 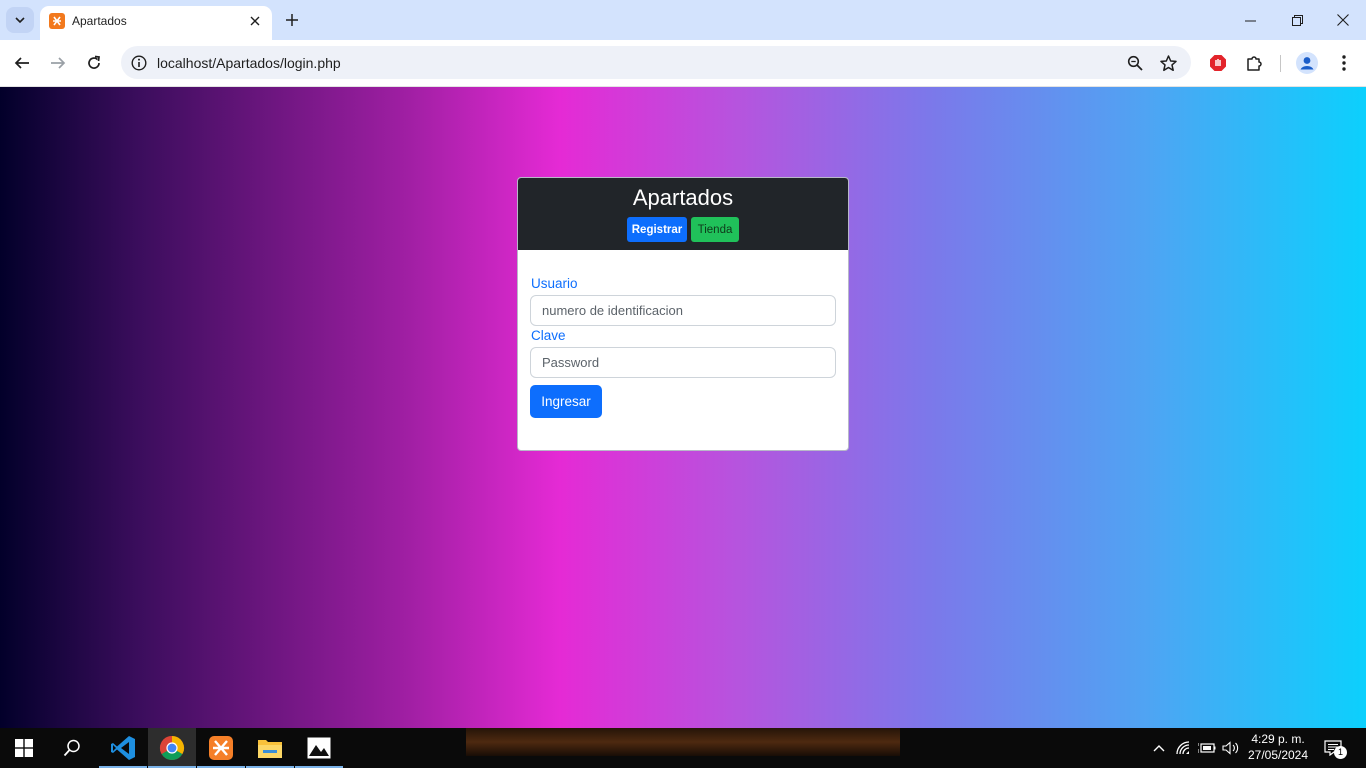 I want to click on browser-tab-bar: Apartados, so click(x=683, y=20).